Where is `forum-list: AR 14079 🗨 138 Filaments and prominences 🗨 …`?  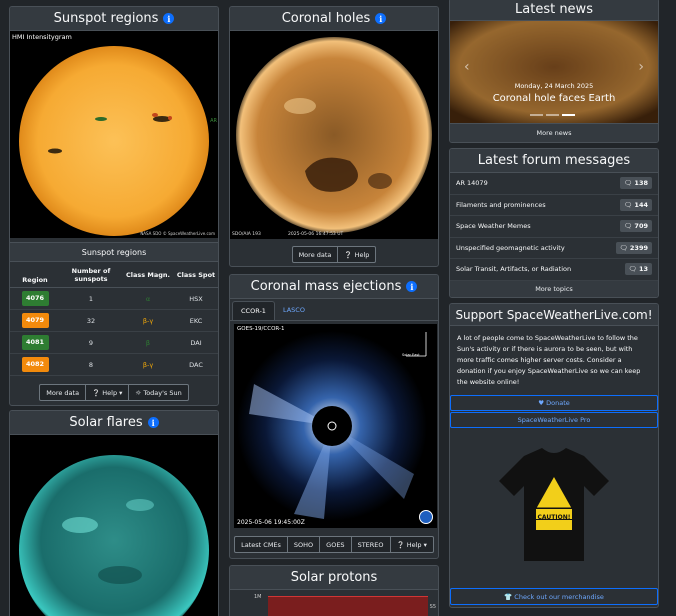
forum-list: AR 14079 🗨 138 Filaments and prominences 🗨 … is located at coordinates (554, 227).